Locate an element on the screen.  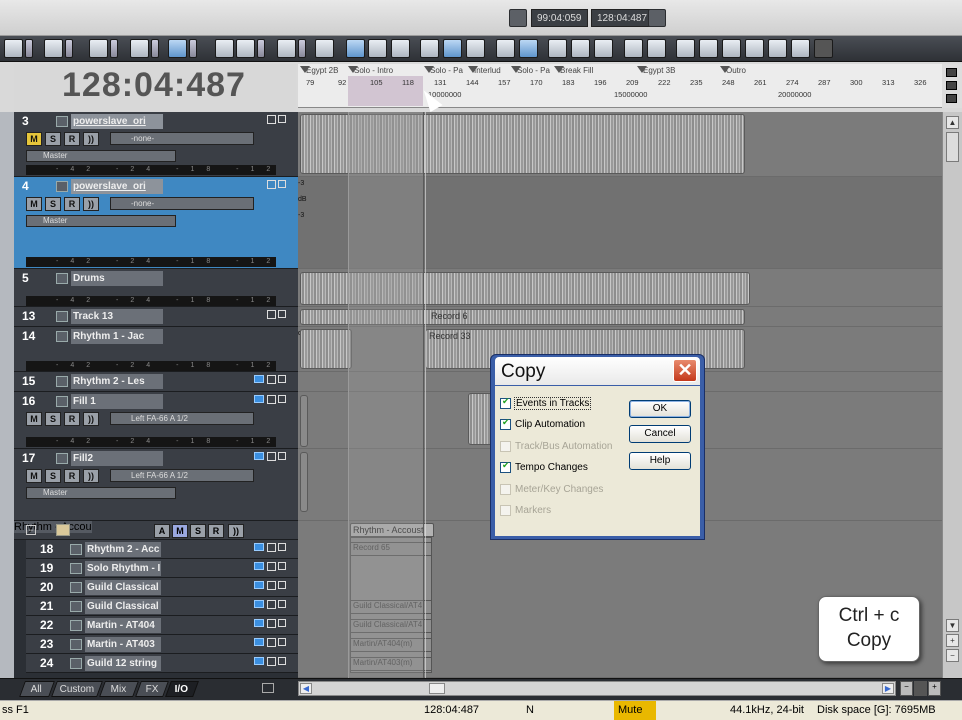
crossfade-icon is located at coordinates (377, 48).